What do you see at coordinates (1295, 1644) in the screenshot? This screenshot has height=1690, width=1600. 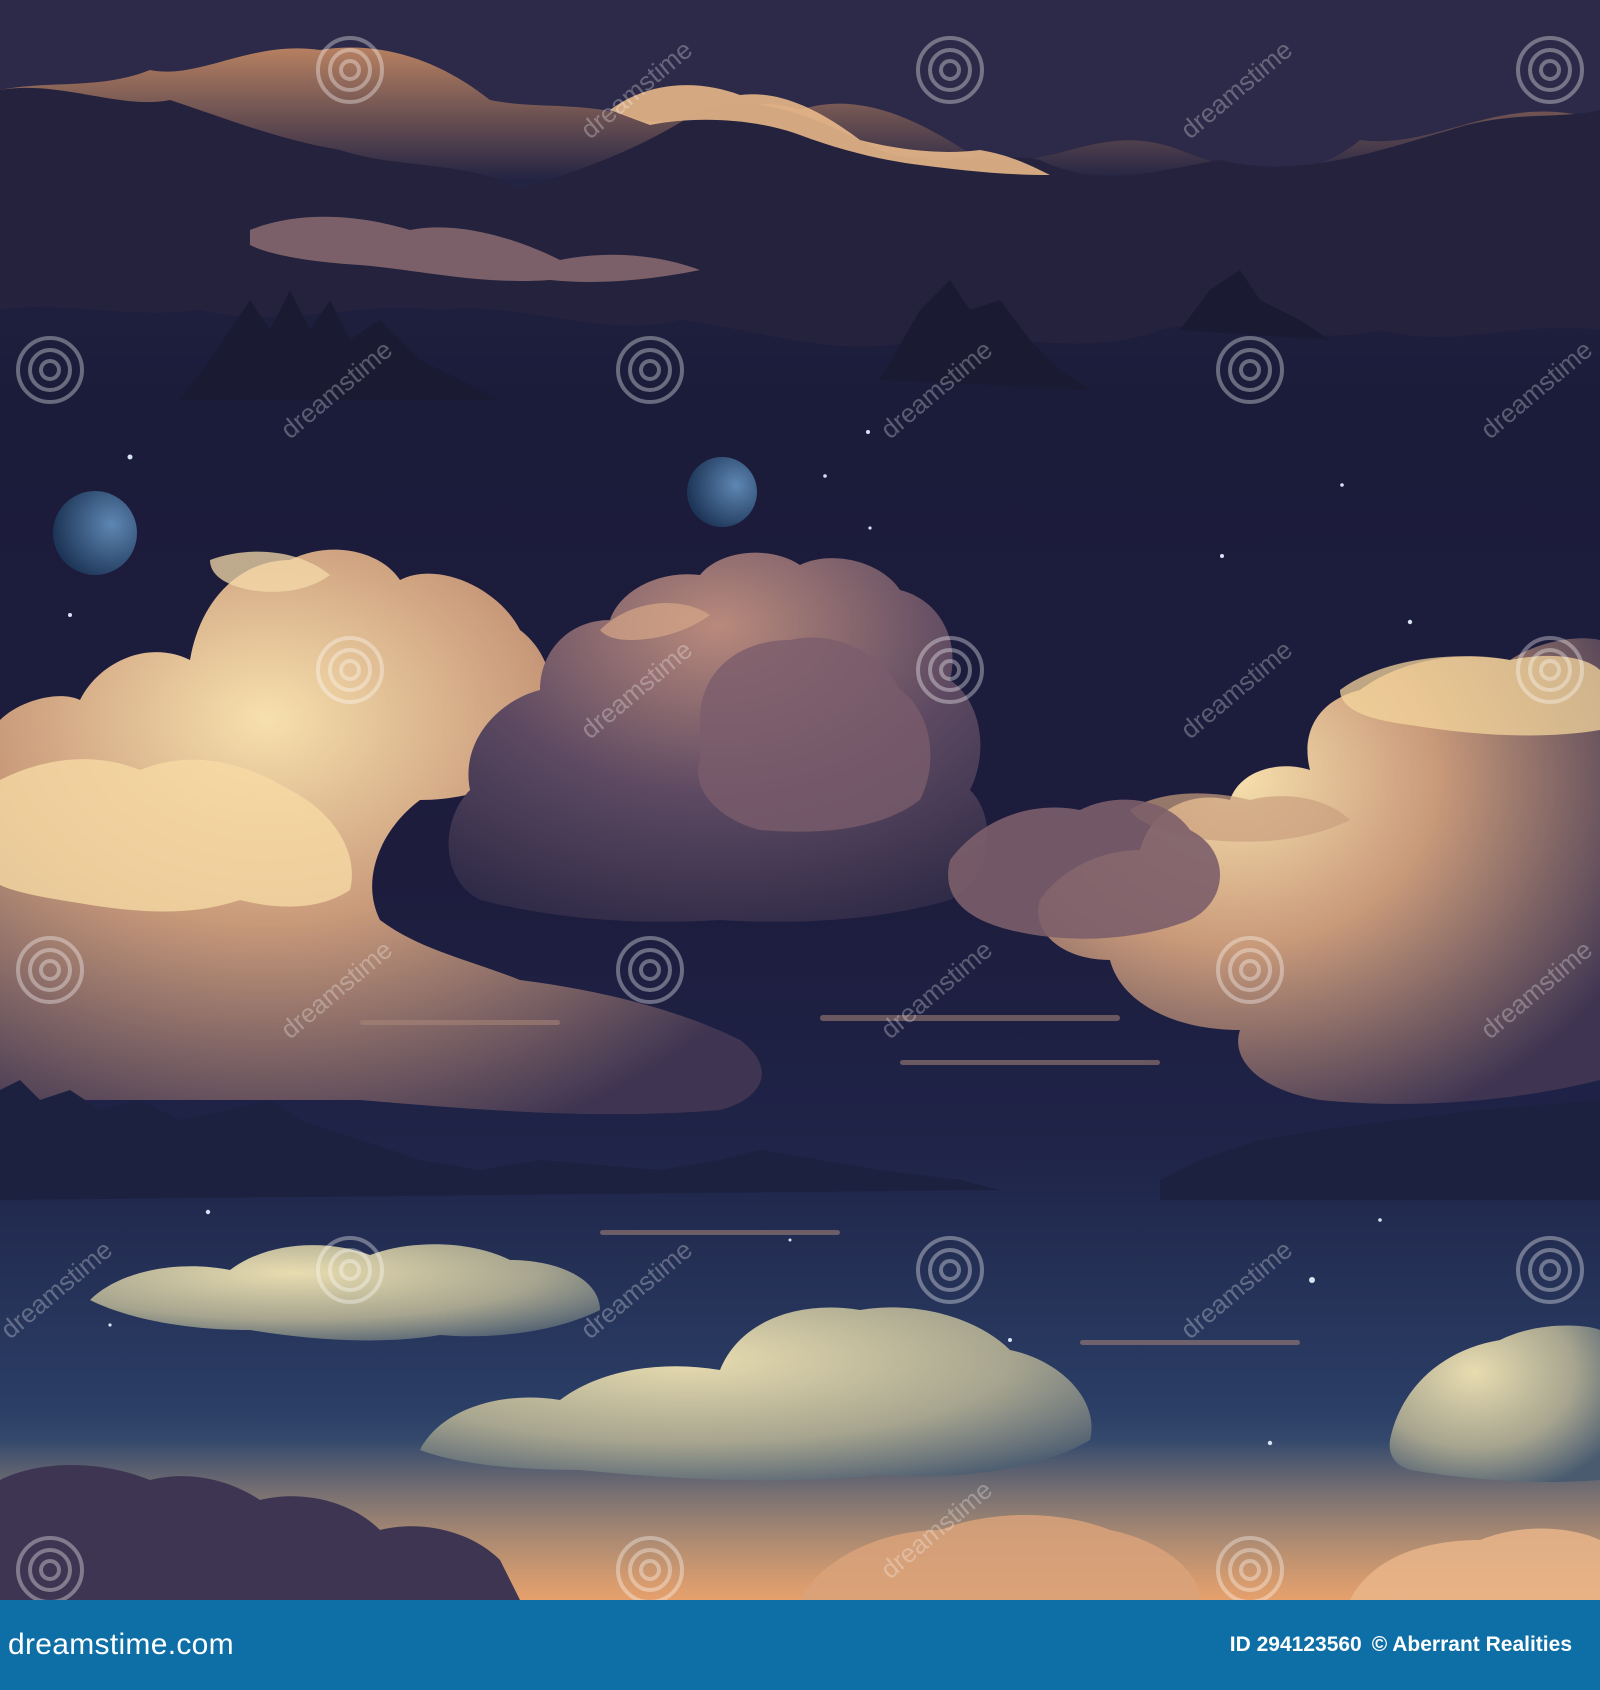 I see `footer-image-id: ID 294123560` at bounding box center [1295, 1644].